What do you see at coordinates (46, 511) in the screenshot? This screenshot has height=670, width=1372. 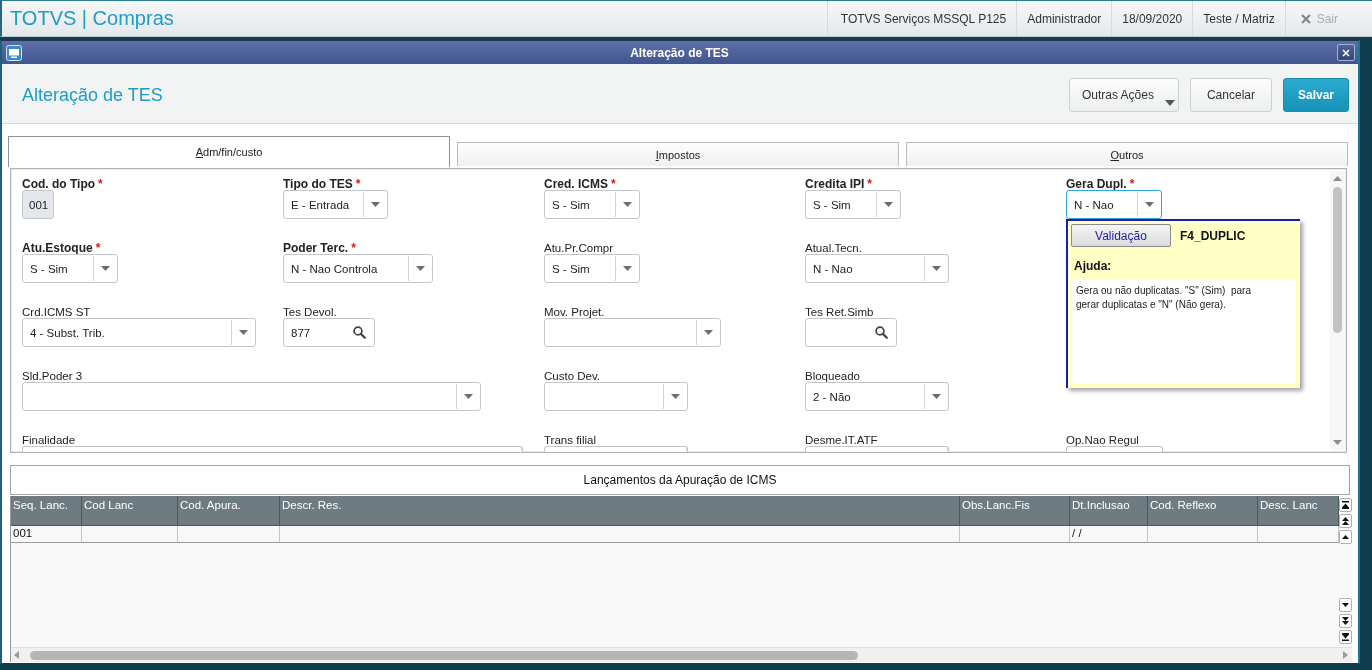 I see `column-header: Seq. Lanc.` at bounding box center [46, 511].